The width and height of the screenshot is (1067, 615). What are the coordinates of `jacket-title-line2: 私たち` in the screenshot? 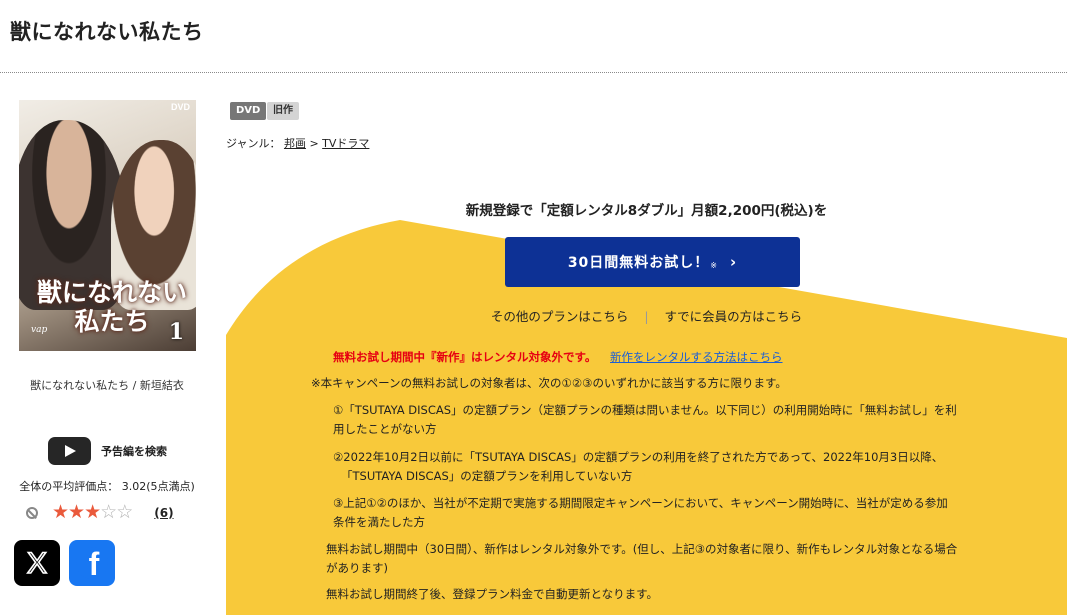 It's located at (112, 321).